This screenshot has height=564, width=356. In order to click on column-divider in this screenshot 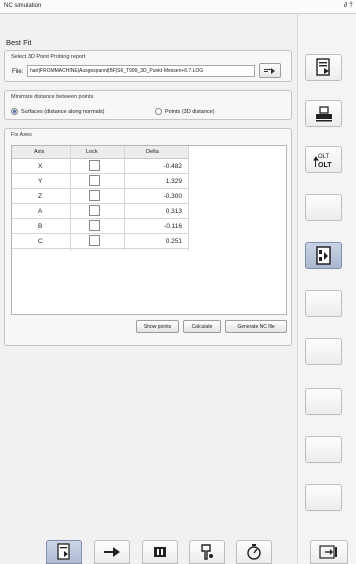, I will do `click(188, 198)`.